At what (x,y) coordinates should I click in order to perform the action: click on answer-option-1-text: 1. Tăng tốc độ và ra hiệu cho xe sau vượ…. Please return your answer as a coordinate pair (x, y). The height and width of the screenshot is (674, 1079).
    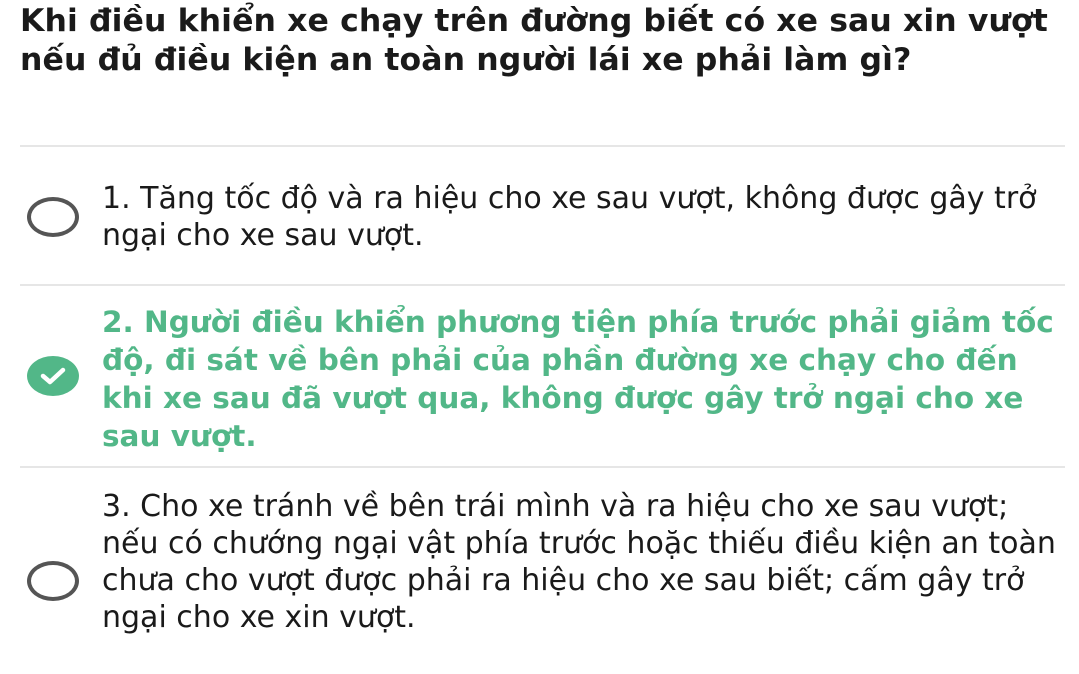
    Looking at the image, I should click on (569, 217).